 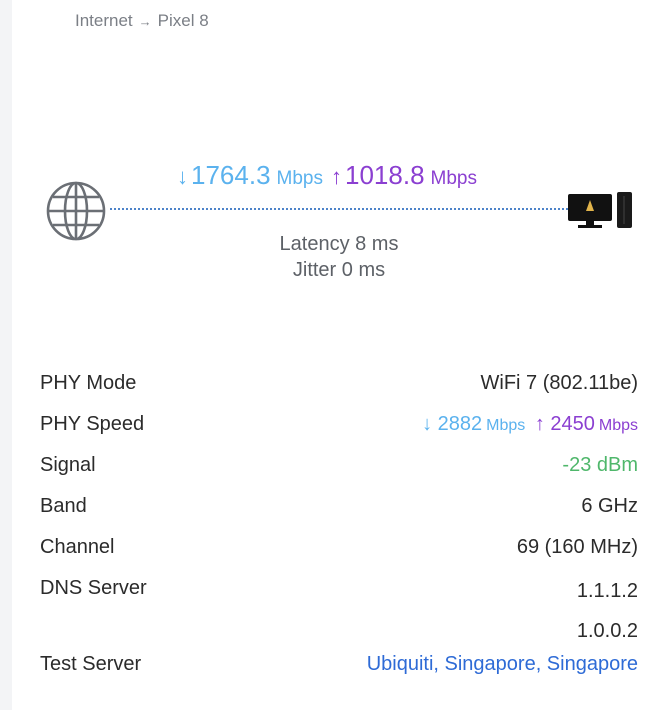 I want to click on download-value: 1764.3, so click(x=231, y=175).